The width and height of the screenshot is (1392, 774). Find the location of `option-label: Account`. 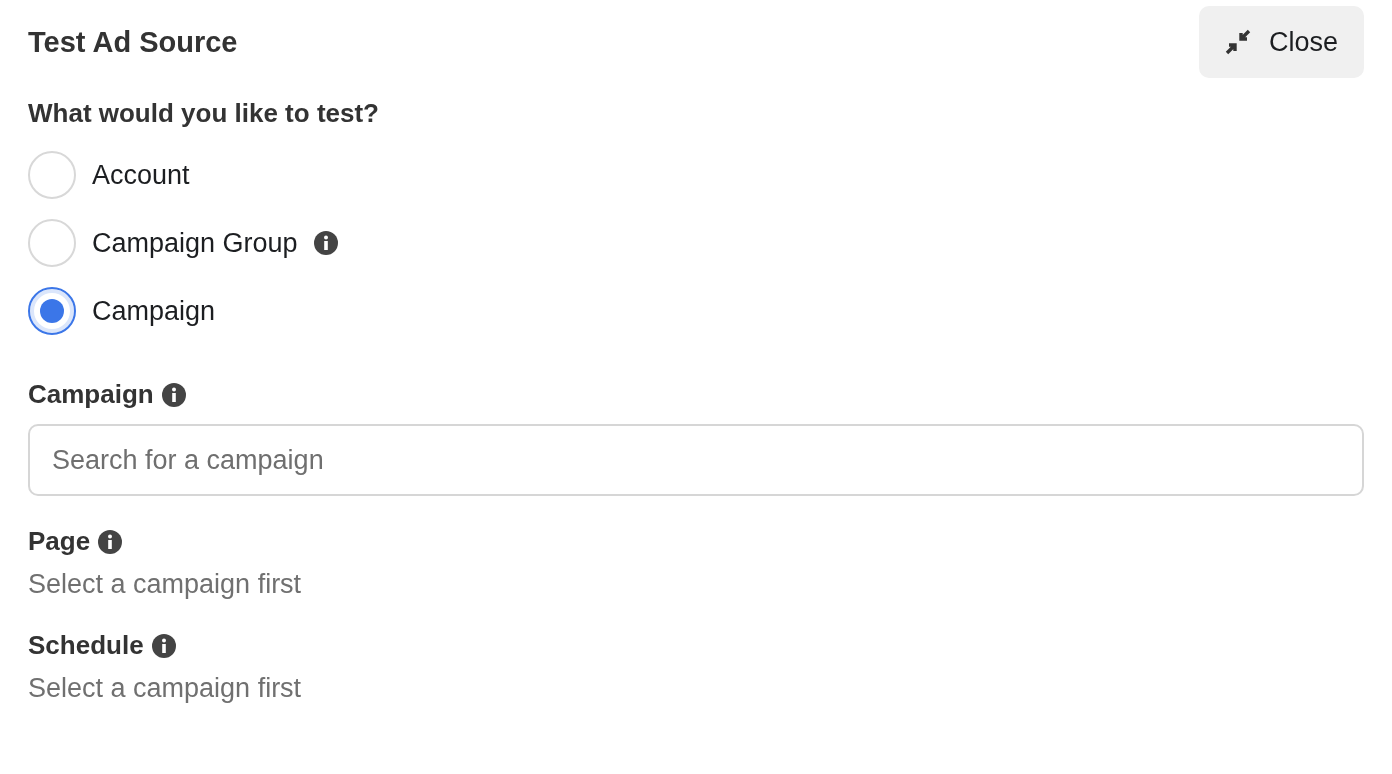

option-label: Account is located at coordinates (141, 175).